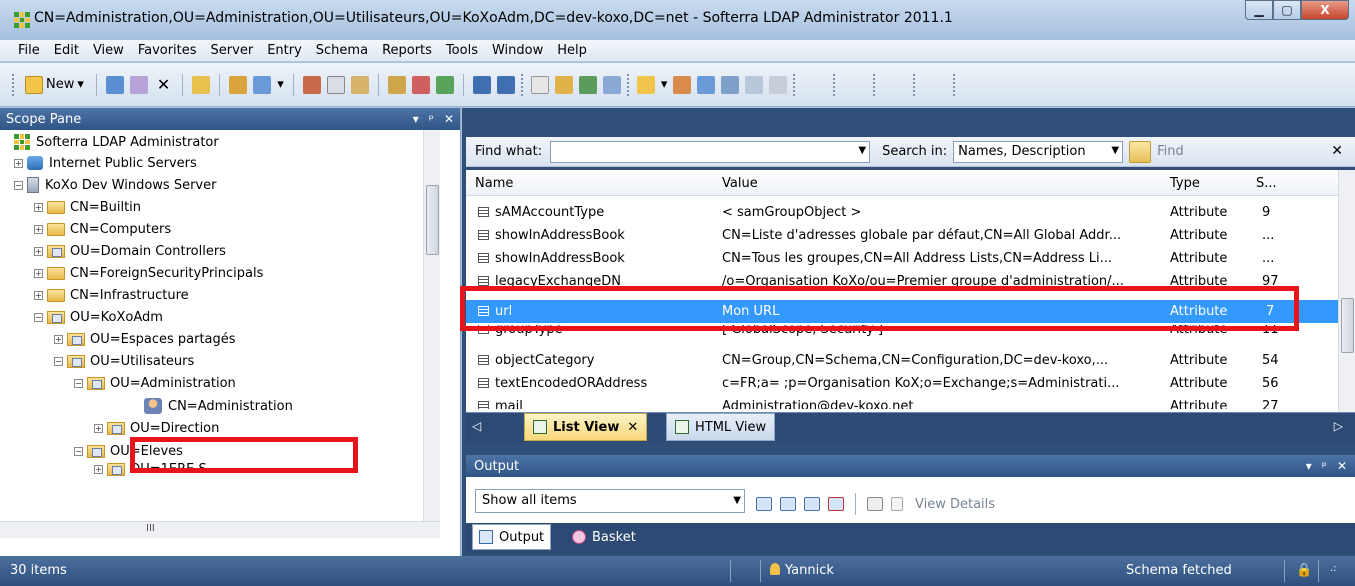  I want to click on export-icon, so click(754, 84).